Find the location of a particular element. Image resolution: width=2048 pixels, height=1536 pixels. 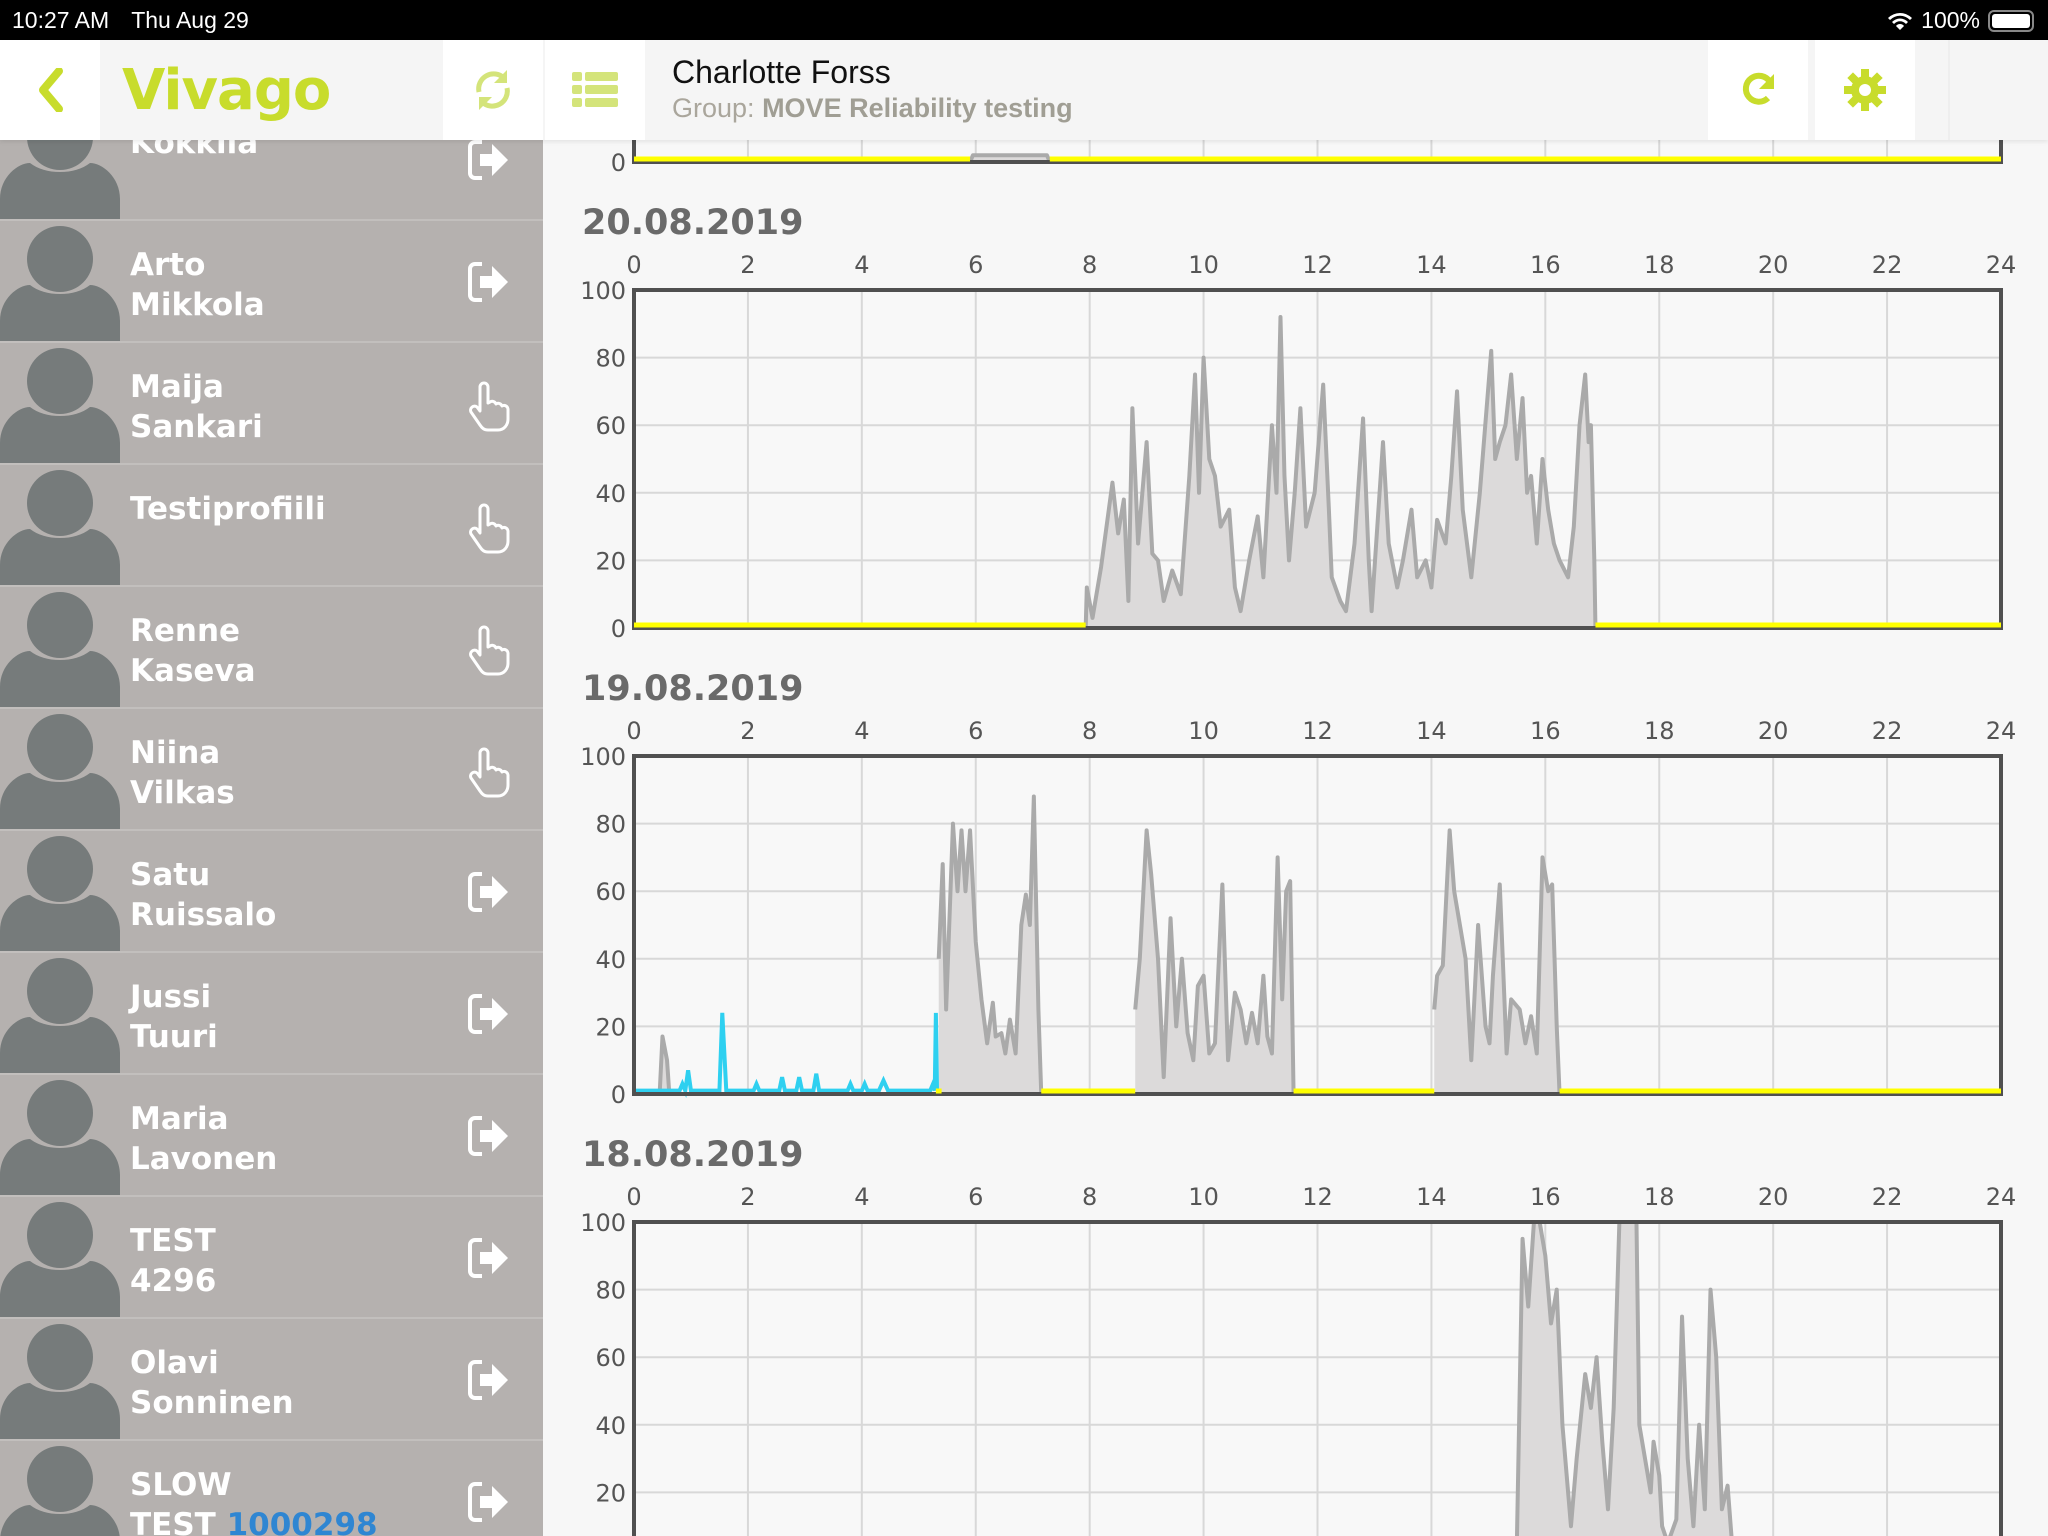

resident-name: Jussi Tuuri is located at coordinates (174, 1017).